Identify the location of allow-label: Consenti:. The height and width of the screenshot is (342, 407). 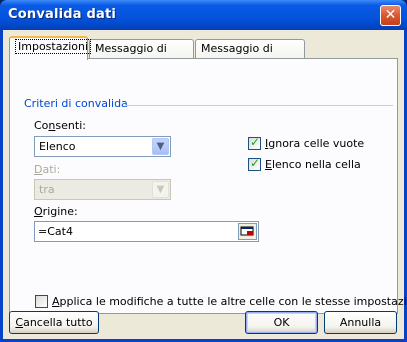
(60, 125).